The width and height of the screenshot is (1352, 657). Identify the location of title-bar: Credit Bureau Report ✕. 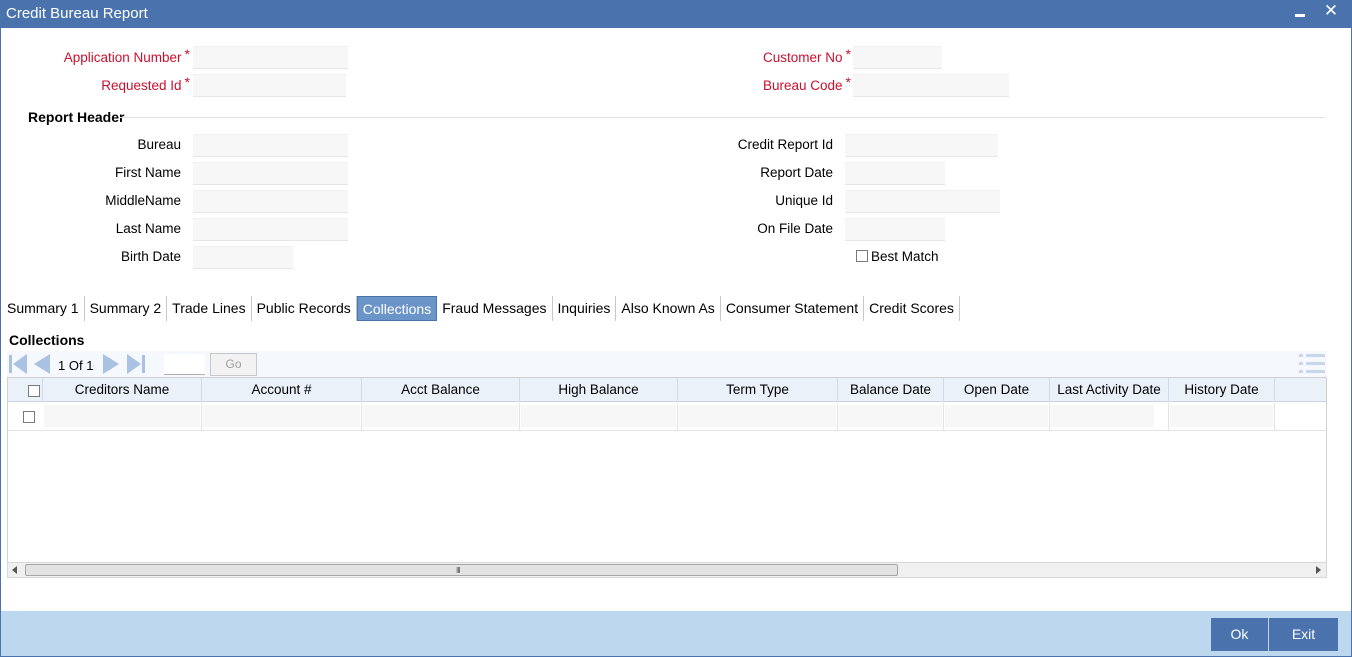
(676, 14).